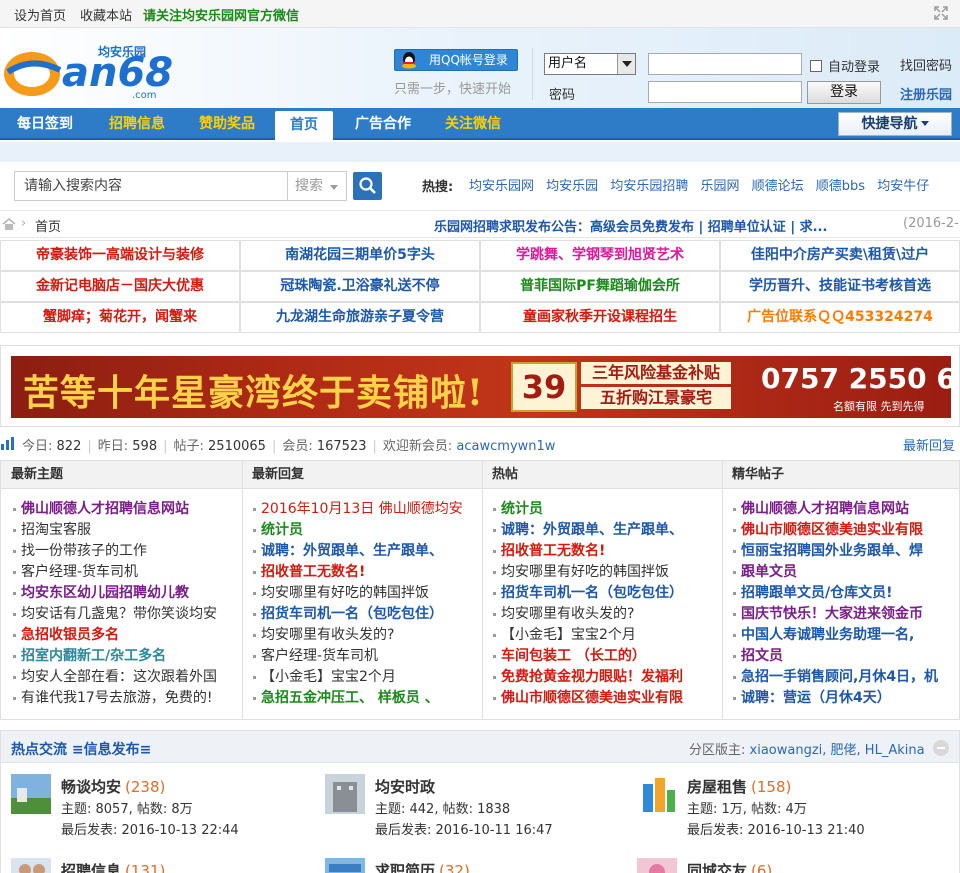 The width and height of the screenshot is (960, 873). I want to click on post-link: 均安话有几盏鬼？带你笑谈均安, so click(123, 614).